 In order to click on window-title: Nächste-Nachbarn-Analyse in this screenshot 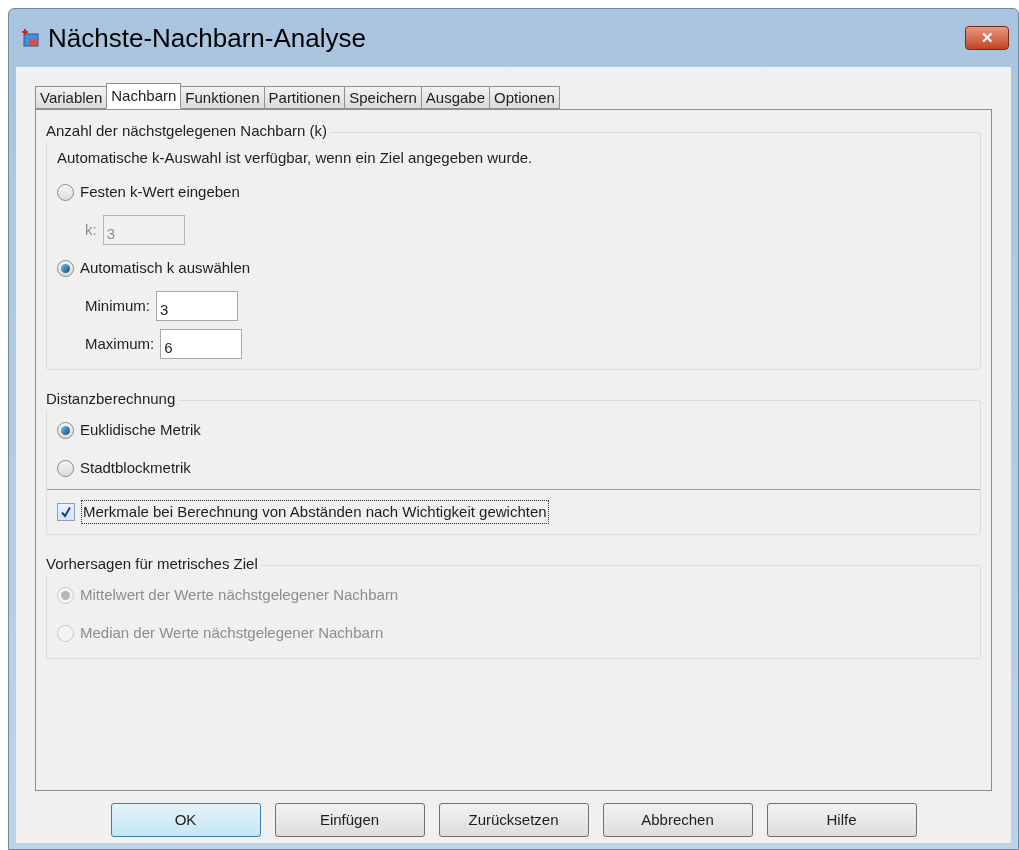, I will do `click(207, 38)`.